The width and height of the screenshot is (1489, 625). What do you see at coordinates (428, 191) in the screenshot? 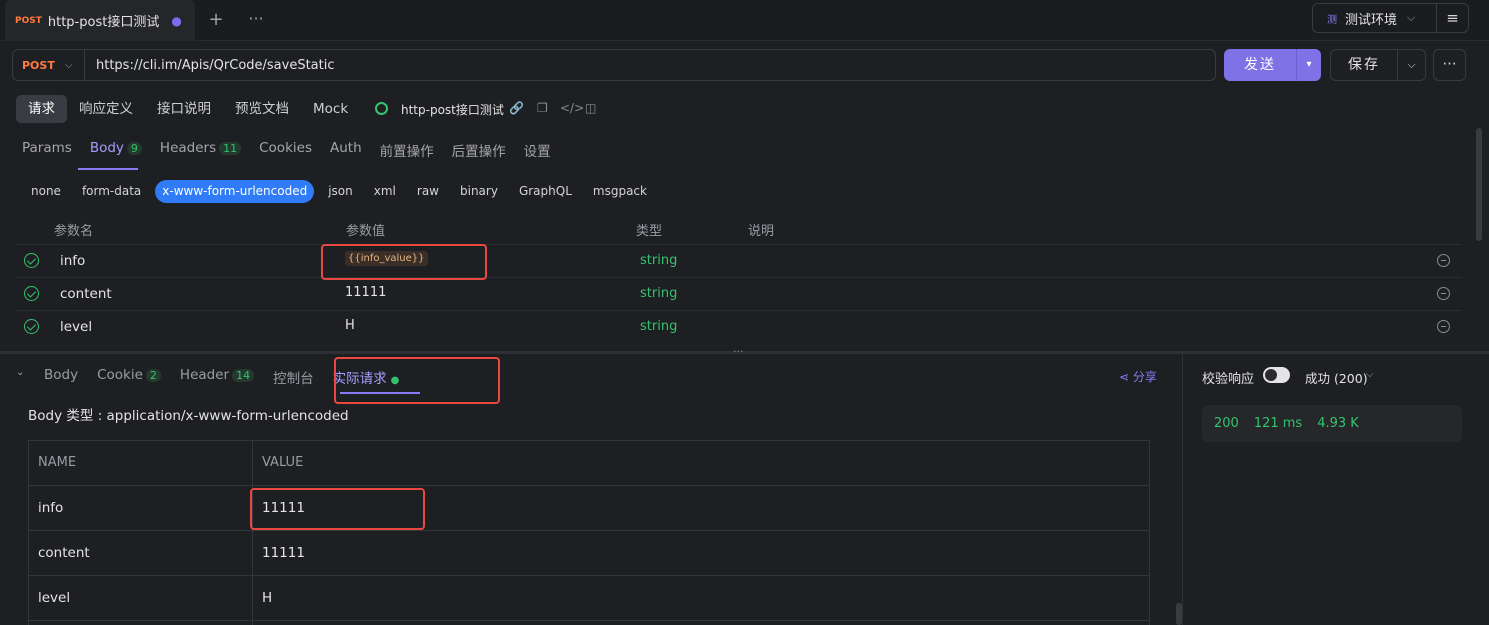
I see `body-type-raw: raw` at bounding box center [428, 191].